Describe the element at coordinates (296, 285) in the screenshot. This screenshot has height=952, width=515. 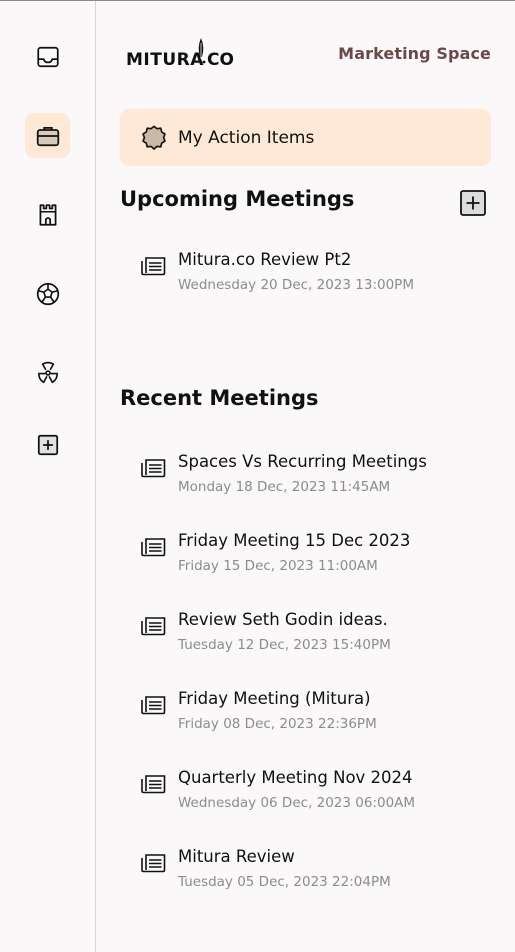
I see `meeting-date: Wednesday 20 Dec, 2023 13:00PM` at that location.